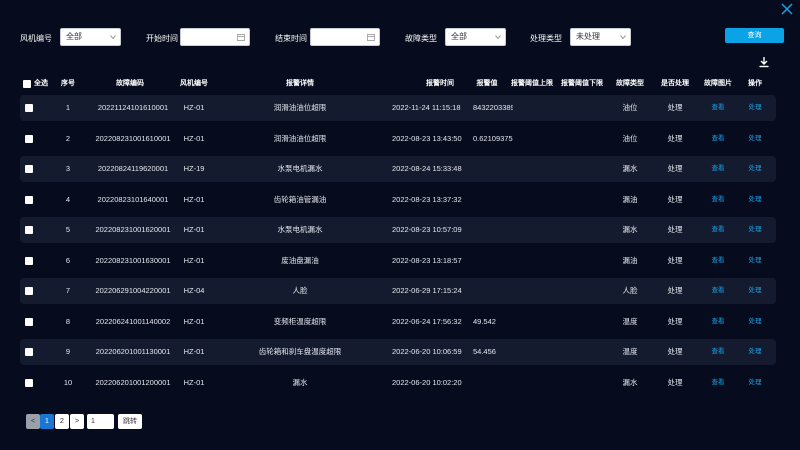  Describe the element at coordinates (113, 37) in the screenshot. I see `chevron-down-icon` at that location.